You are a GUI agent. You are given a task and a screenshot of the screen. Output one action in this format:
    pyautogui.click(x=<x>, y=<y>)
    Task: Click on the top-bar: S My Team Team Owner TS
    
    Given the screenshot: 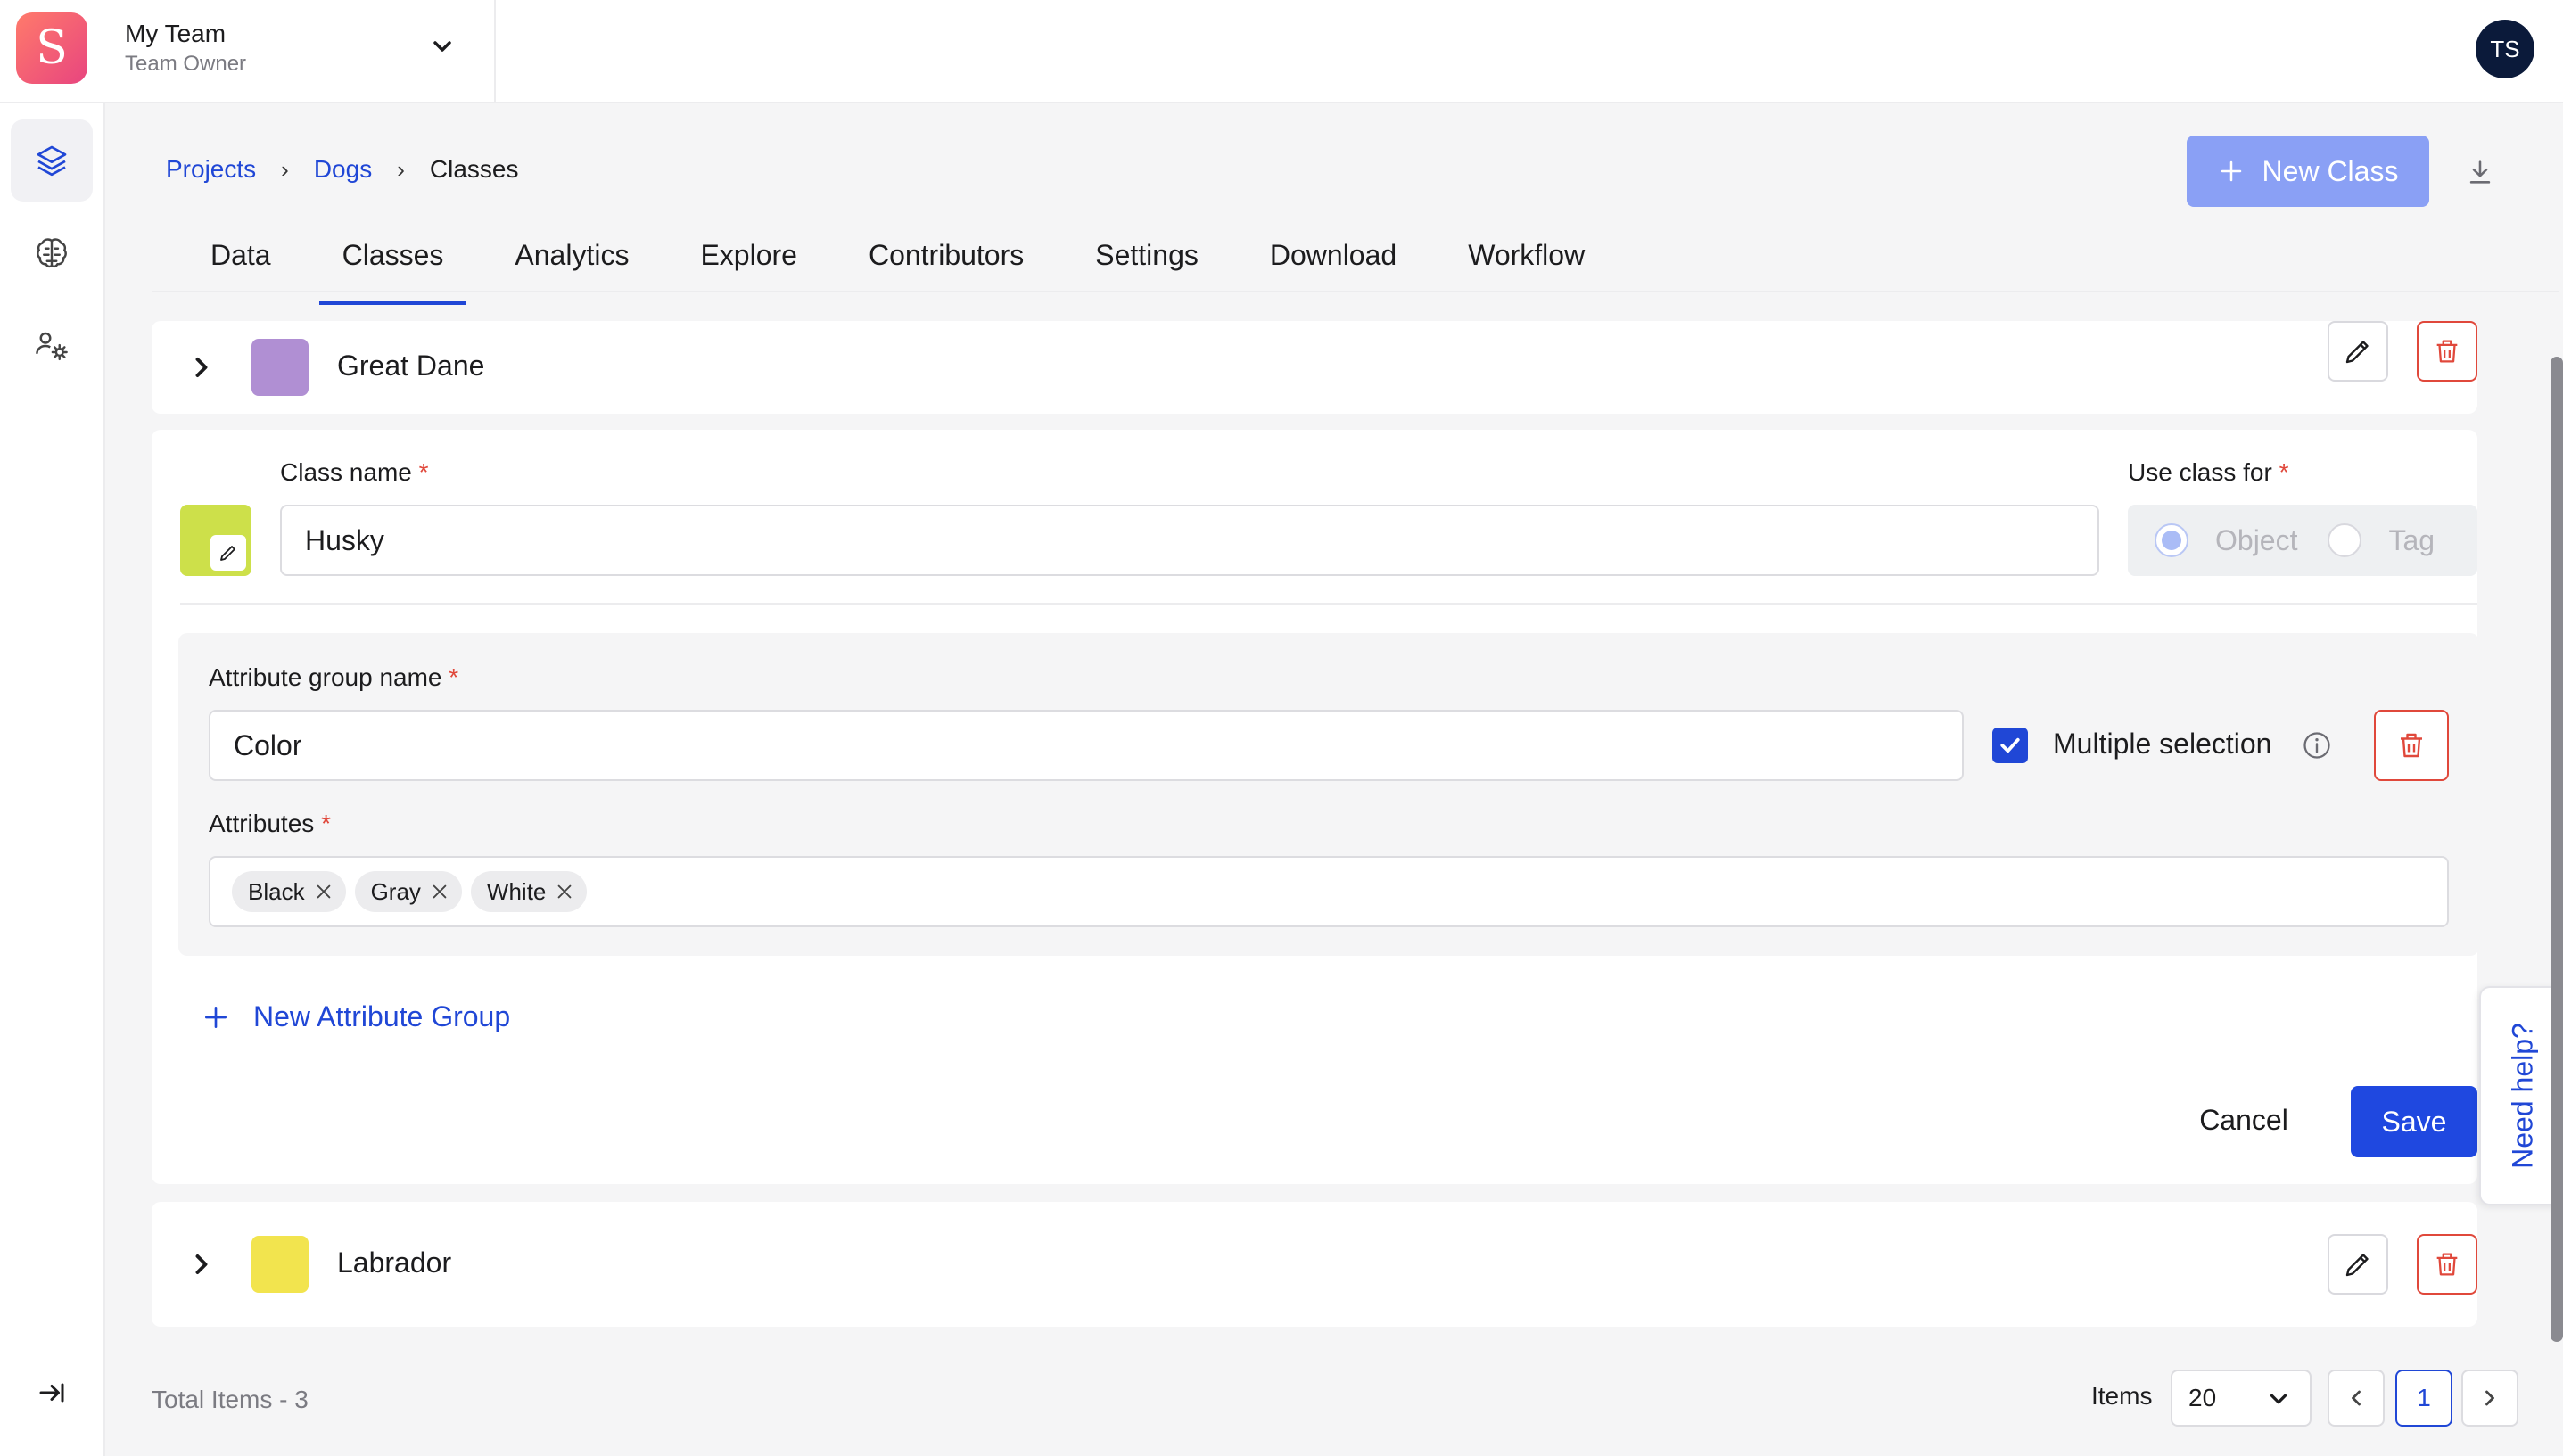 What is the action you would take?
    pyautogui.click(x=1281, y=51)
    